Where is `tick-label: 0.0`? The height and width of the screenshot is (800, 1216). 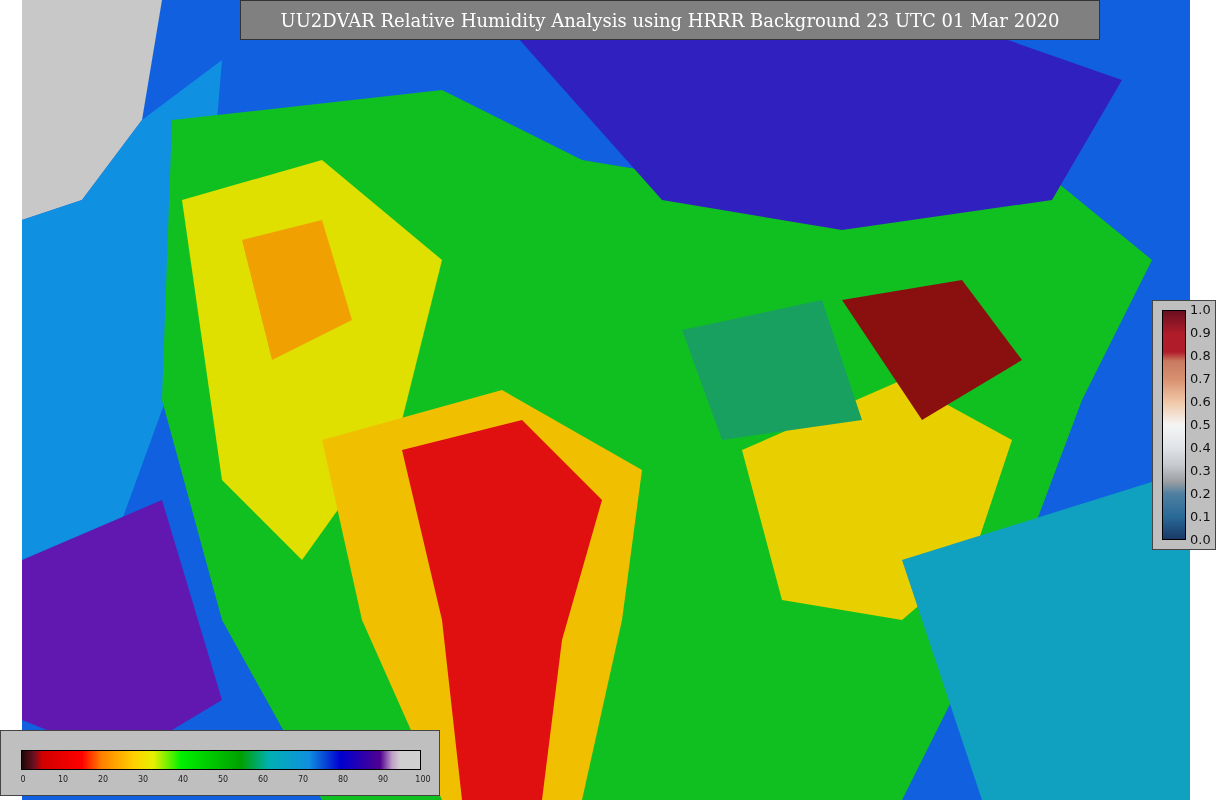
tick-label: 0.0 is located at coordinates (1200, 540).